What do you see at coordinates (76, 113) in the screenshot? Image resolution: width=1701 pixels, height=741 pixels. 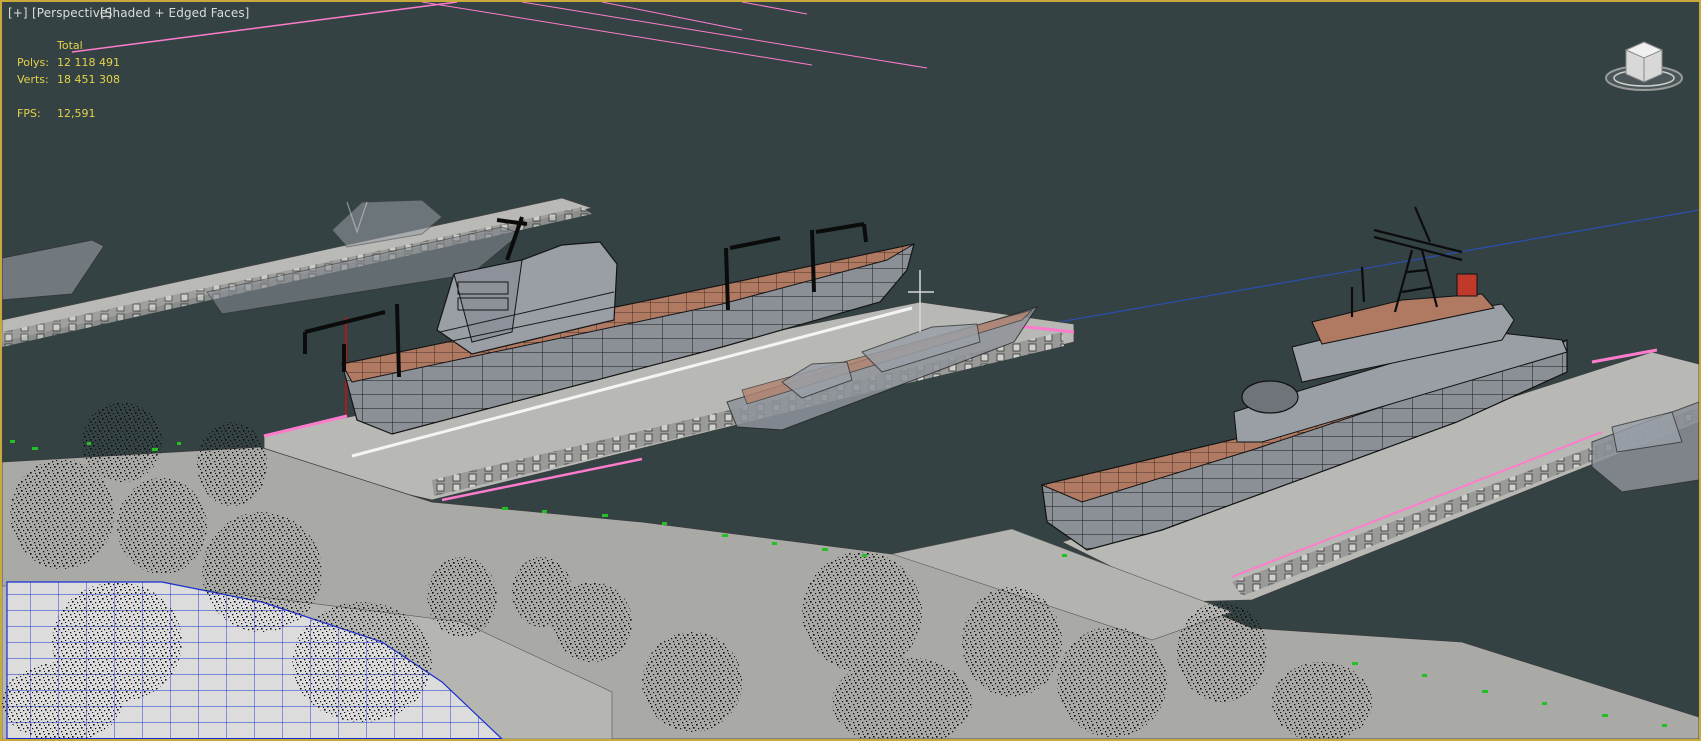 I see `fps-value: 12,591` at bounding box center [76, 113].